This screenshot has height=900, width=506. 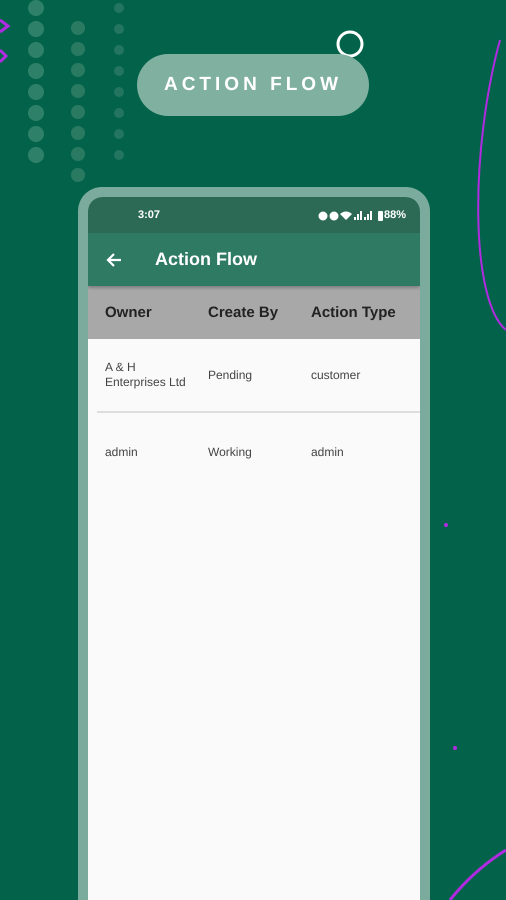 I want to click on column-header: Owner, so click(x=129, y=312).